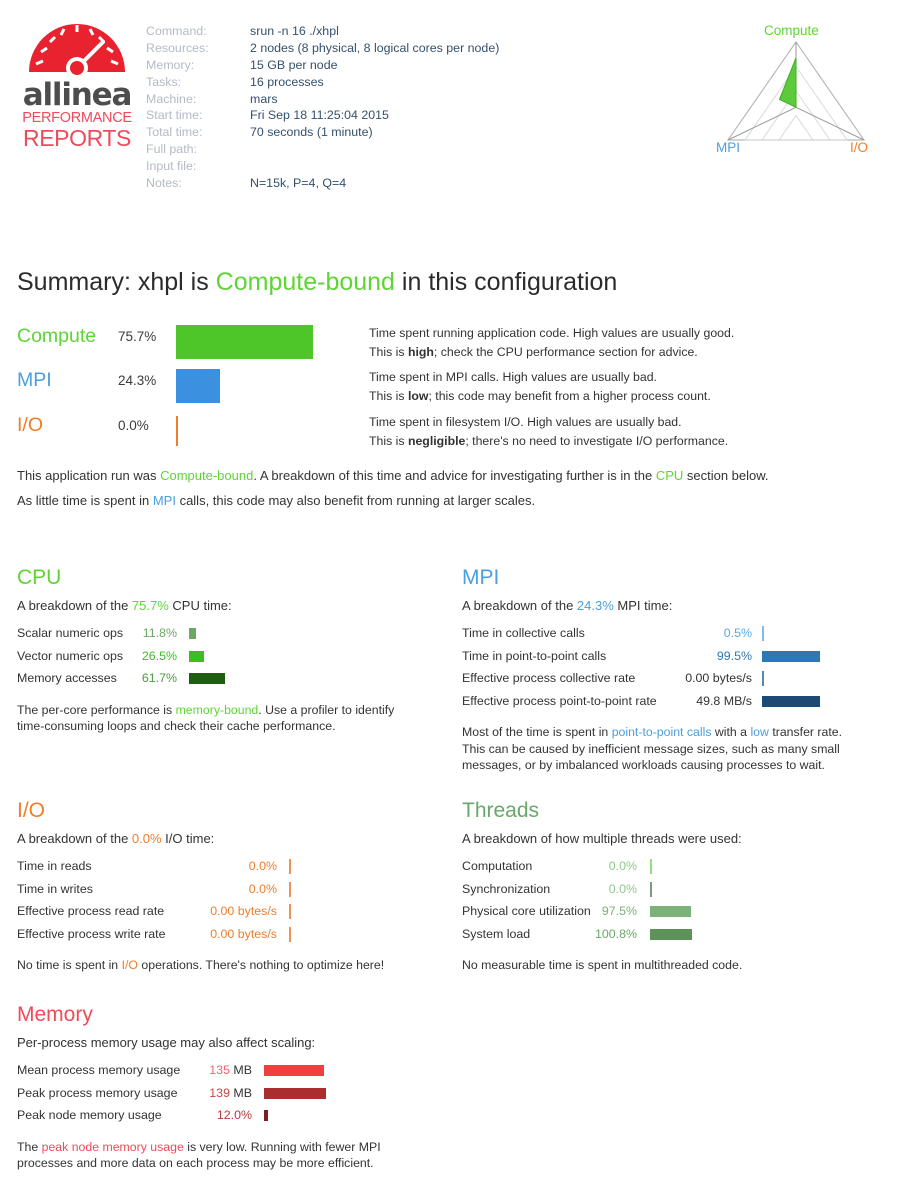 This screenshot has width=901, height=1200. I want to click on metric-row: Physical core utilization 97.5%, so click(677, 911).